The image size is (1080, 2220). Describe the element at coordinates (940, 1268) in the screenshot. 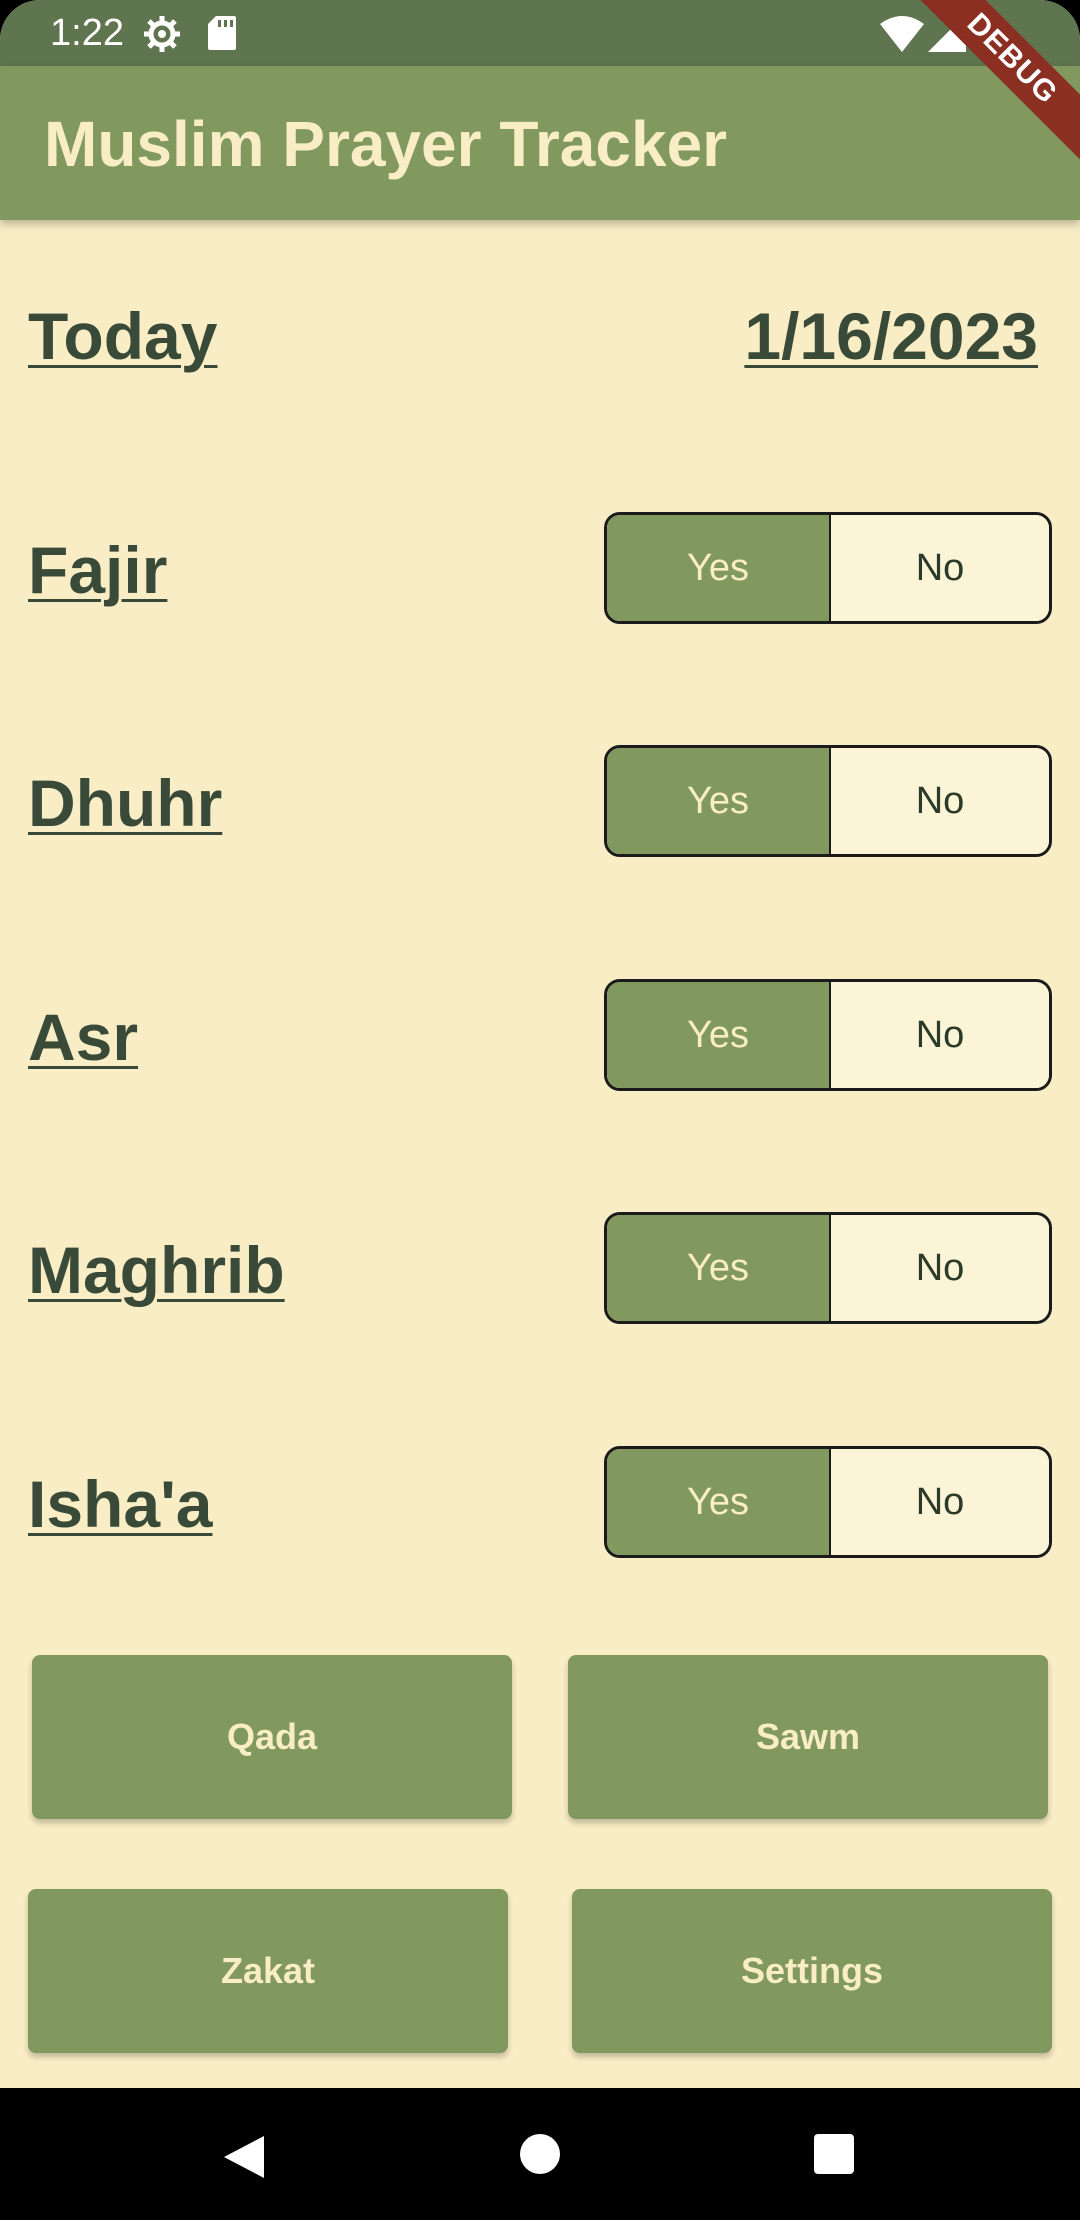

I see `maghrib-no-button: No` at that location.